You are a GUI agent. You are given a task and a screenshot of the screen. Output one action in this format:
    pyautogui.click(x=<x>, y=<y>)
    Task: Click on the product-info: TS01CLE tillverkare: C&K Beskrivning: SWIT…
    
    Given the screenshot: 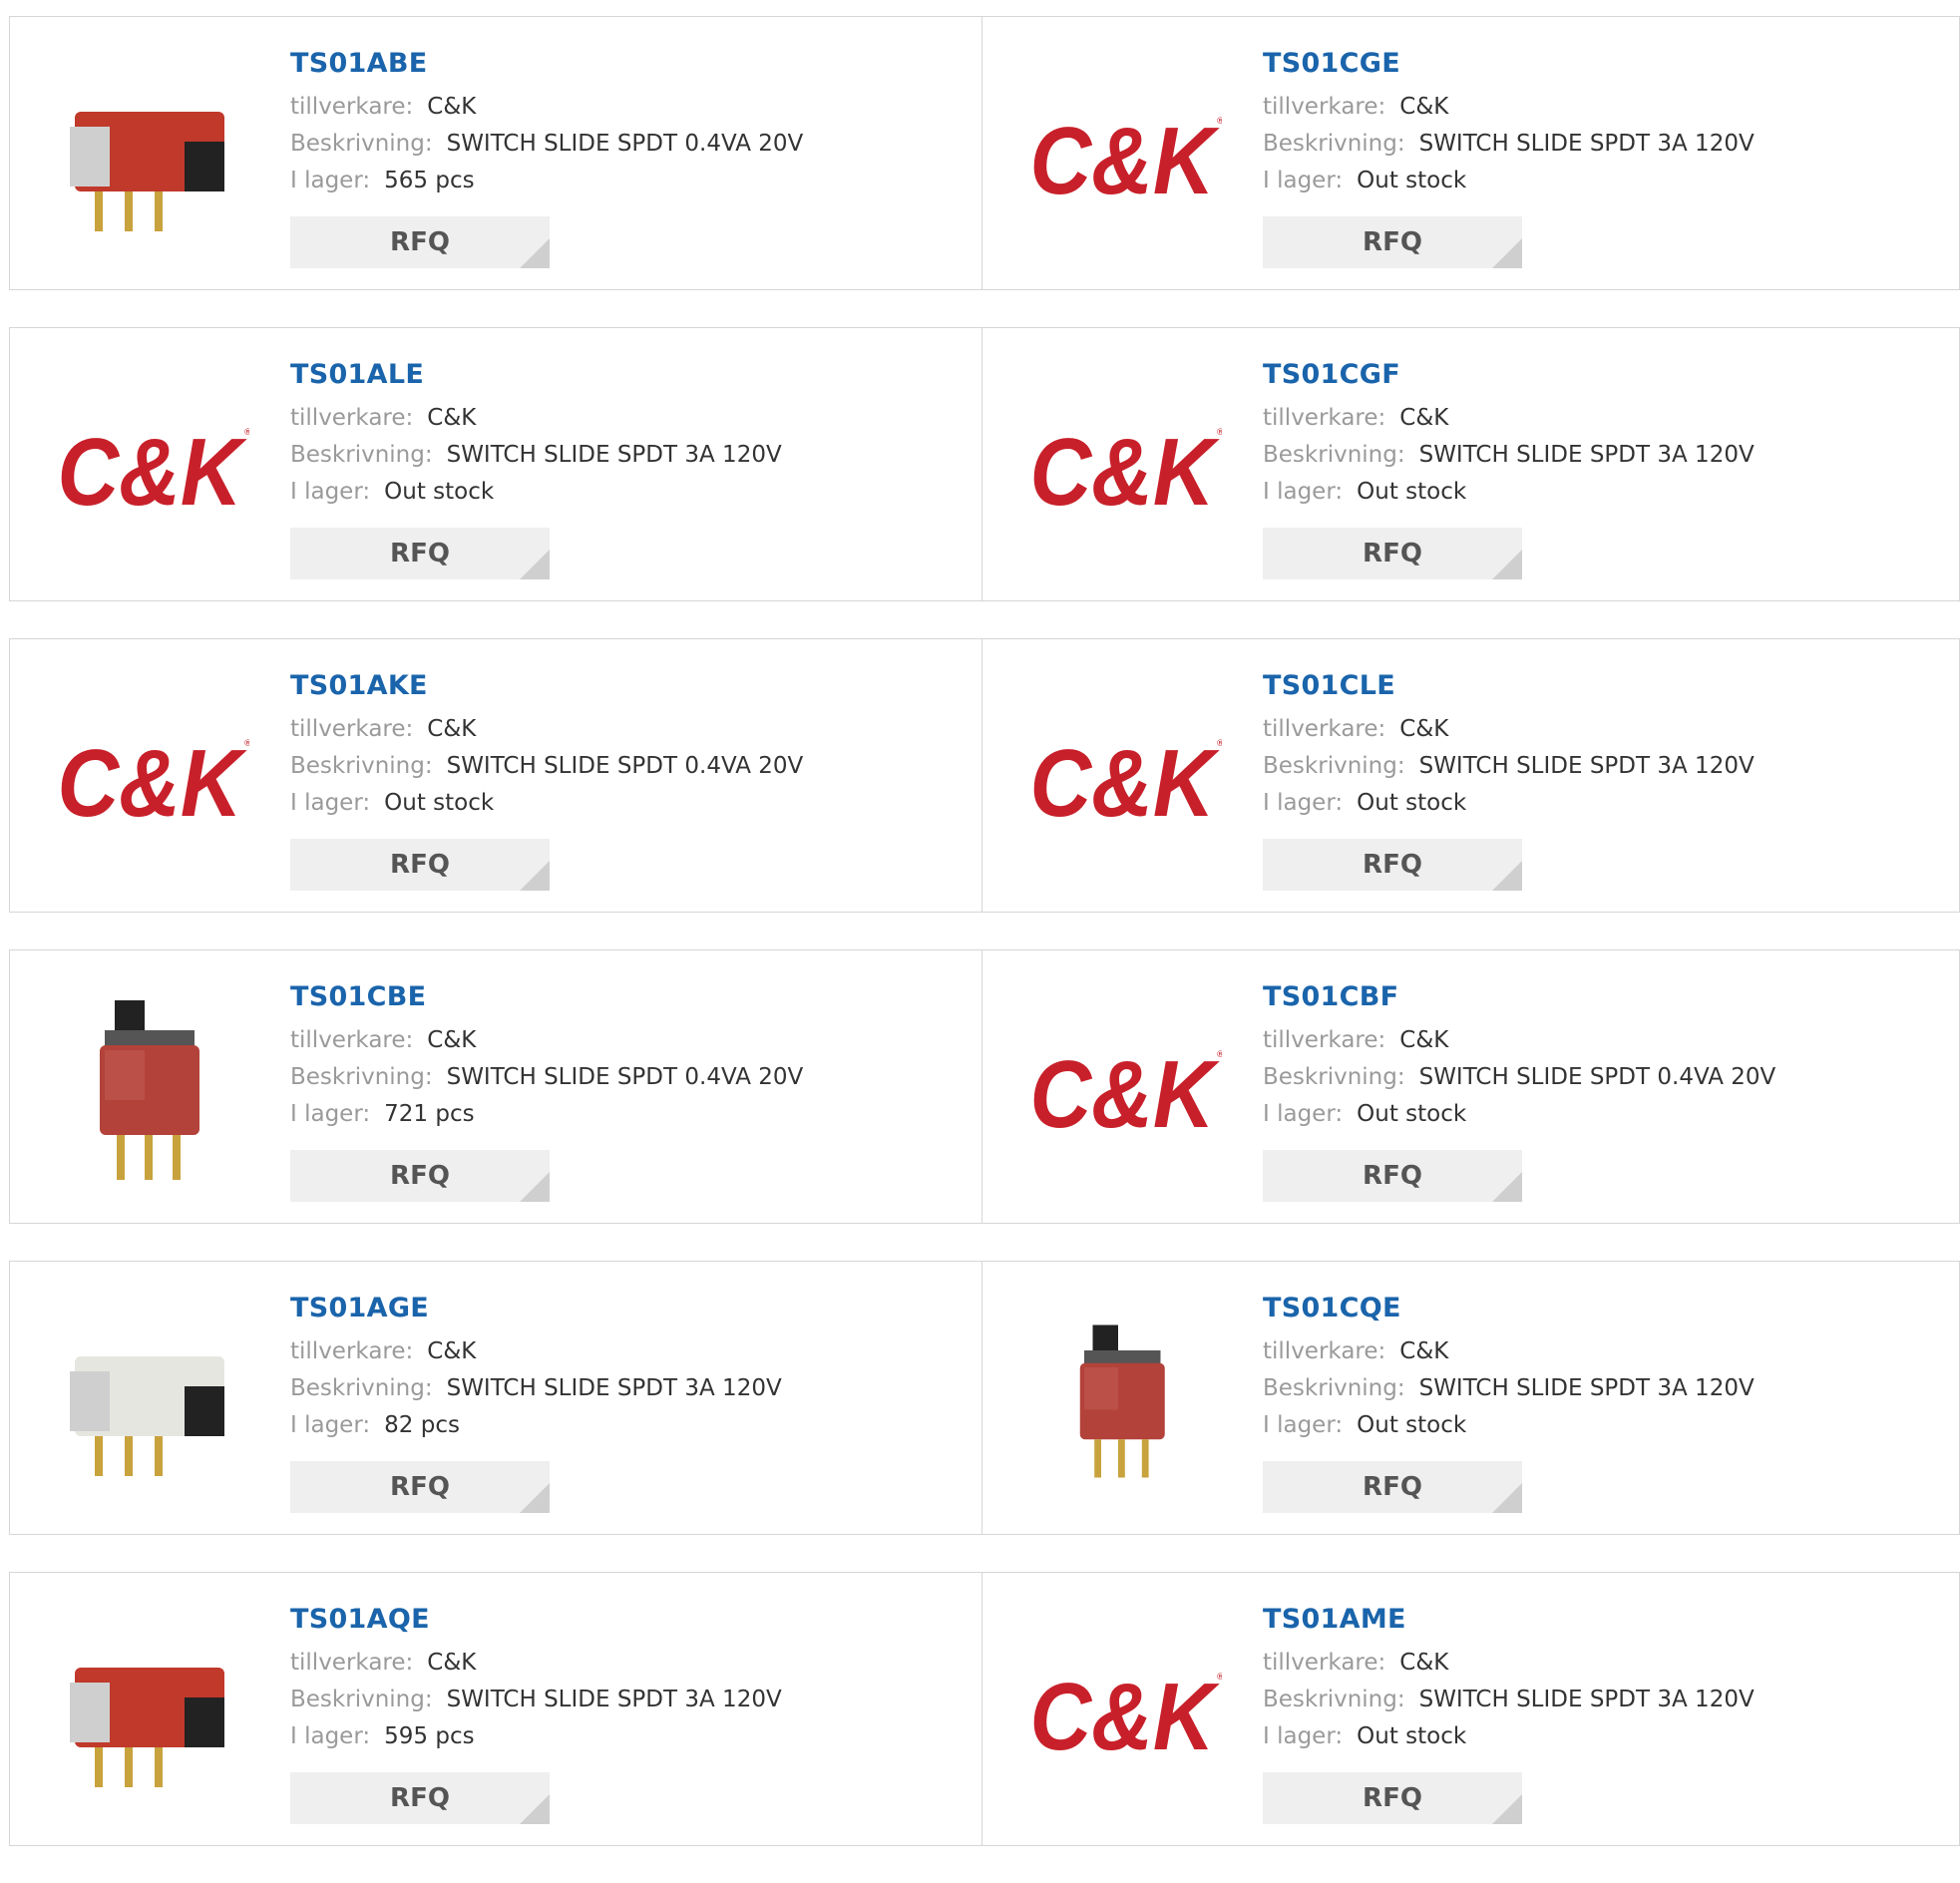 What is the action you would take?
    pyautogui.click(x=1509, y=745)
    